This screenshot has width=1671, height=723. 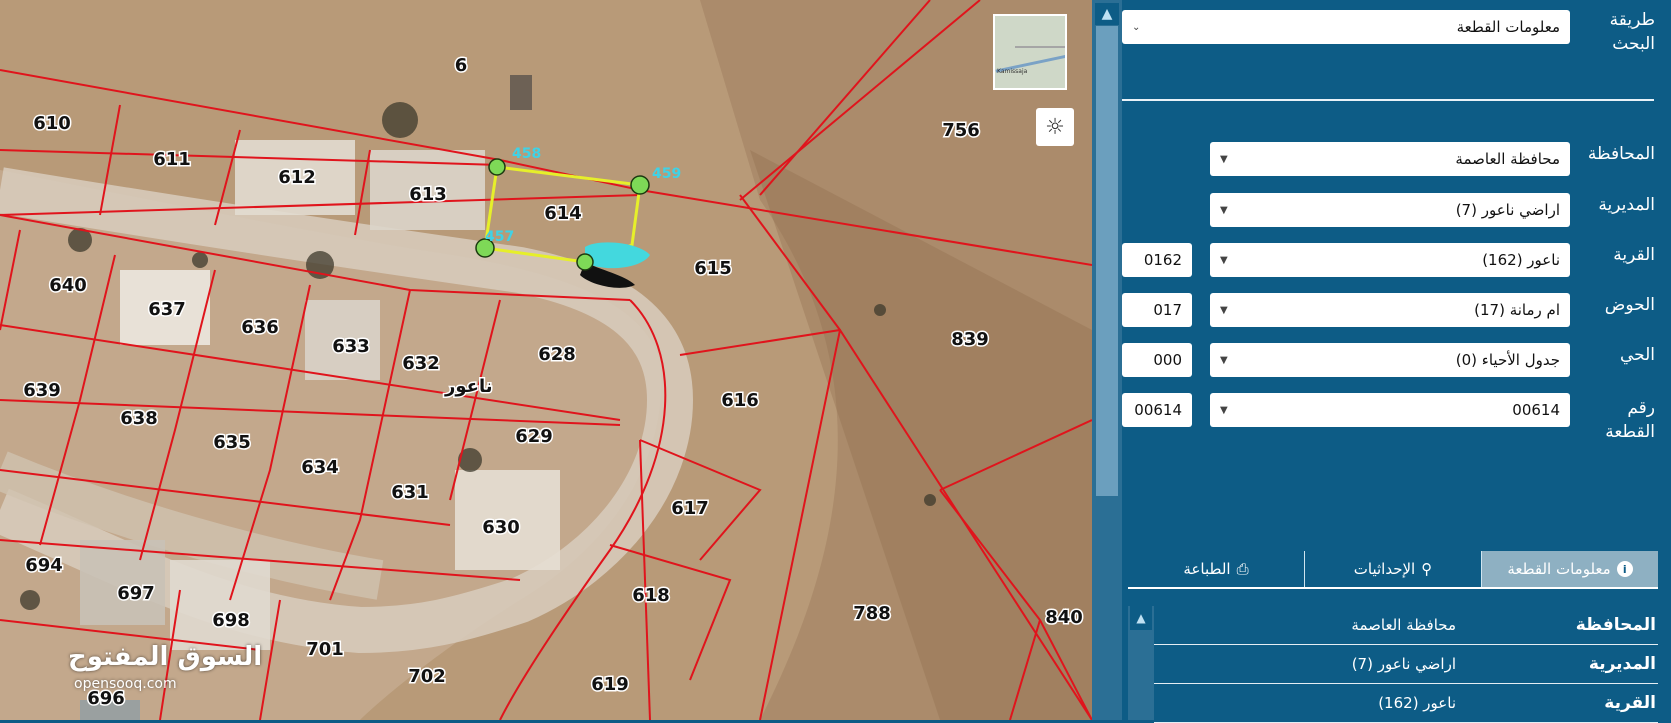 What do you see at coordinates (1390, 360) in the screenshot?
I see `neighborhood-select: جدول الأحياء (0) ▼` at bounding box center [1390, 360].